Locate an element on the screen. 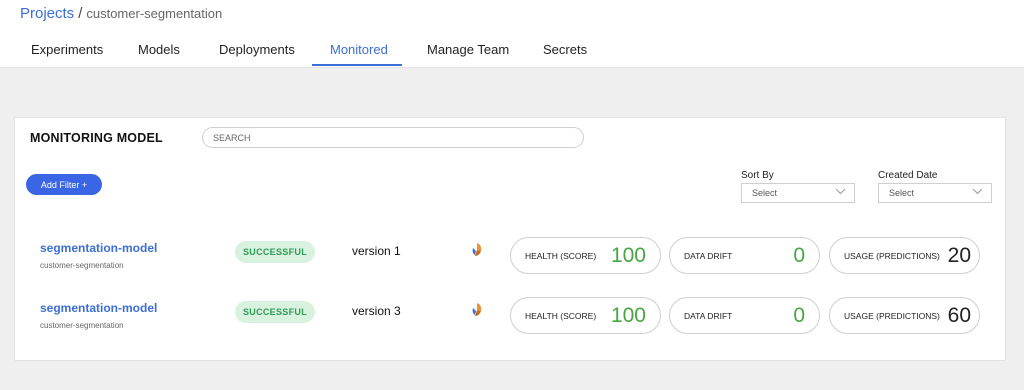 This screenshot has width=1024, height=390. search-input is located at coordinates (393, 137).